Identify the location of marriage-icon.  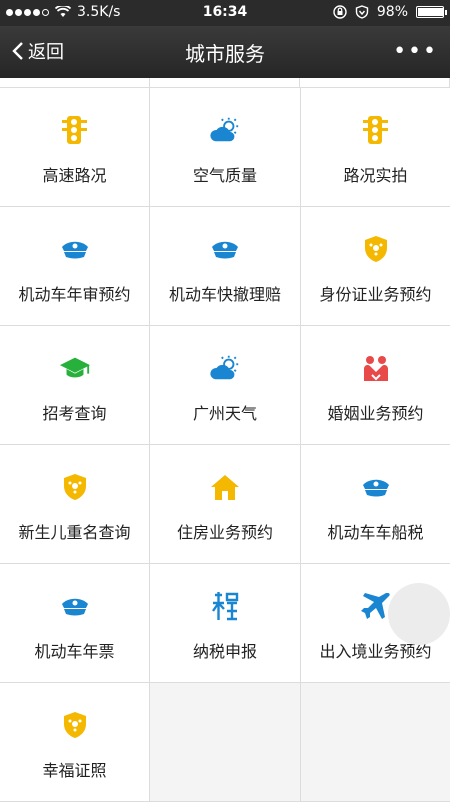
(376, 368).